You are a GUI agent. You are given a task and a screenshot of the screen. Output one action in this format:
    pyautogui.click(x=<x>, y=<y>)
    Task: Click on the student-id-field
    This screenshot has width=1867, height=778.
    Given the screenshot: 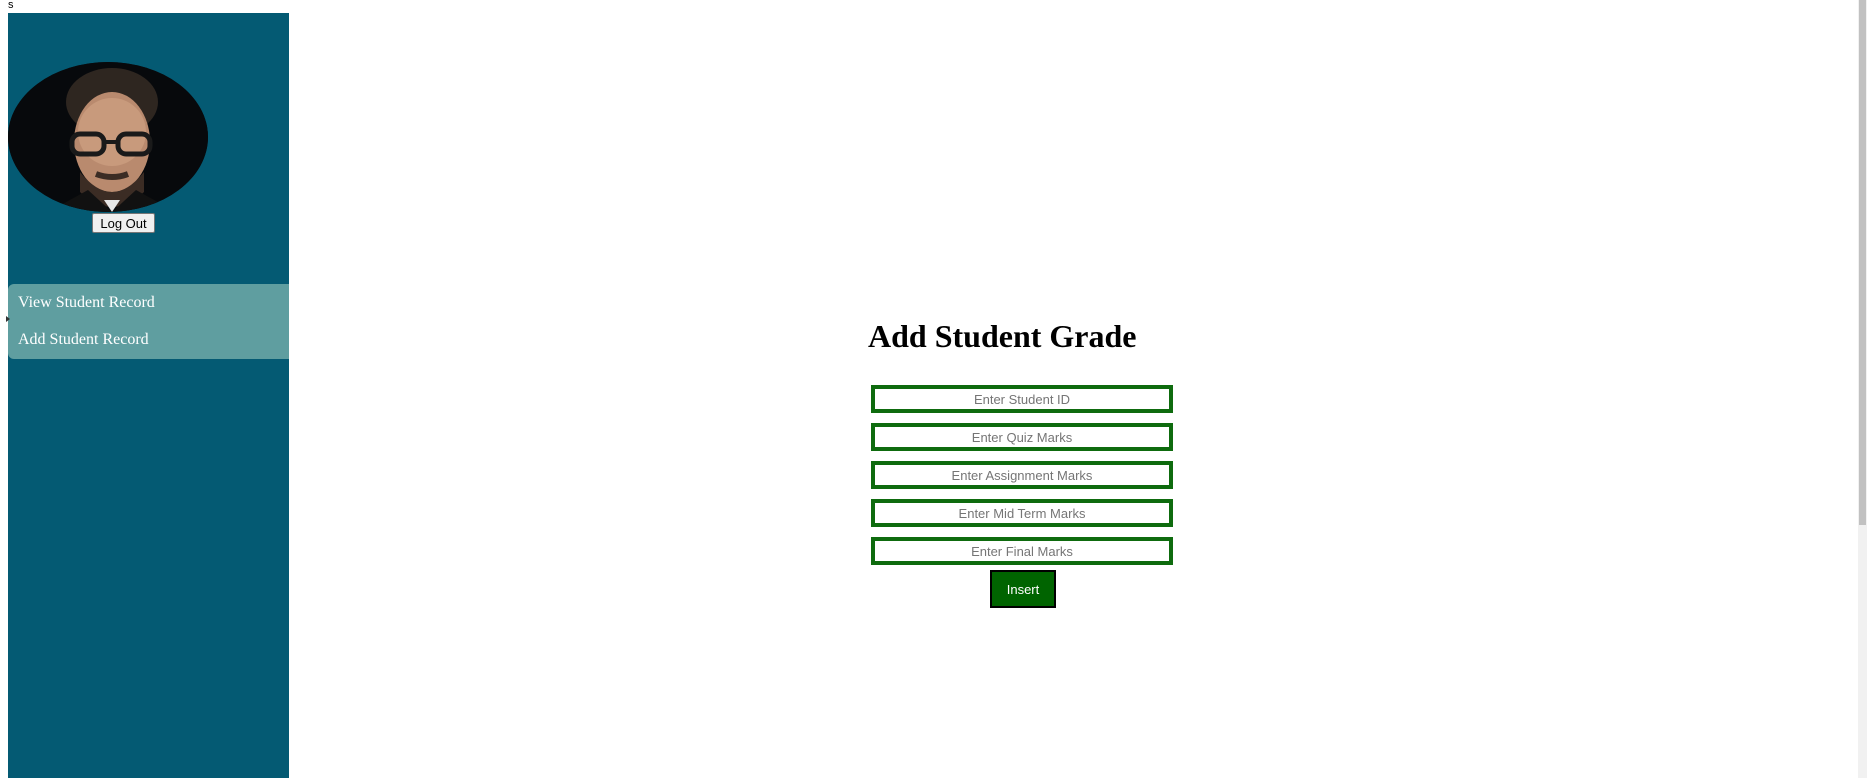 What is the action you would take?
    pyautogui.click(x=1022, y=399)
    